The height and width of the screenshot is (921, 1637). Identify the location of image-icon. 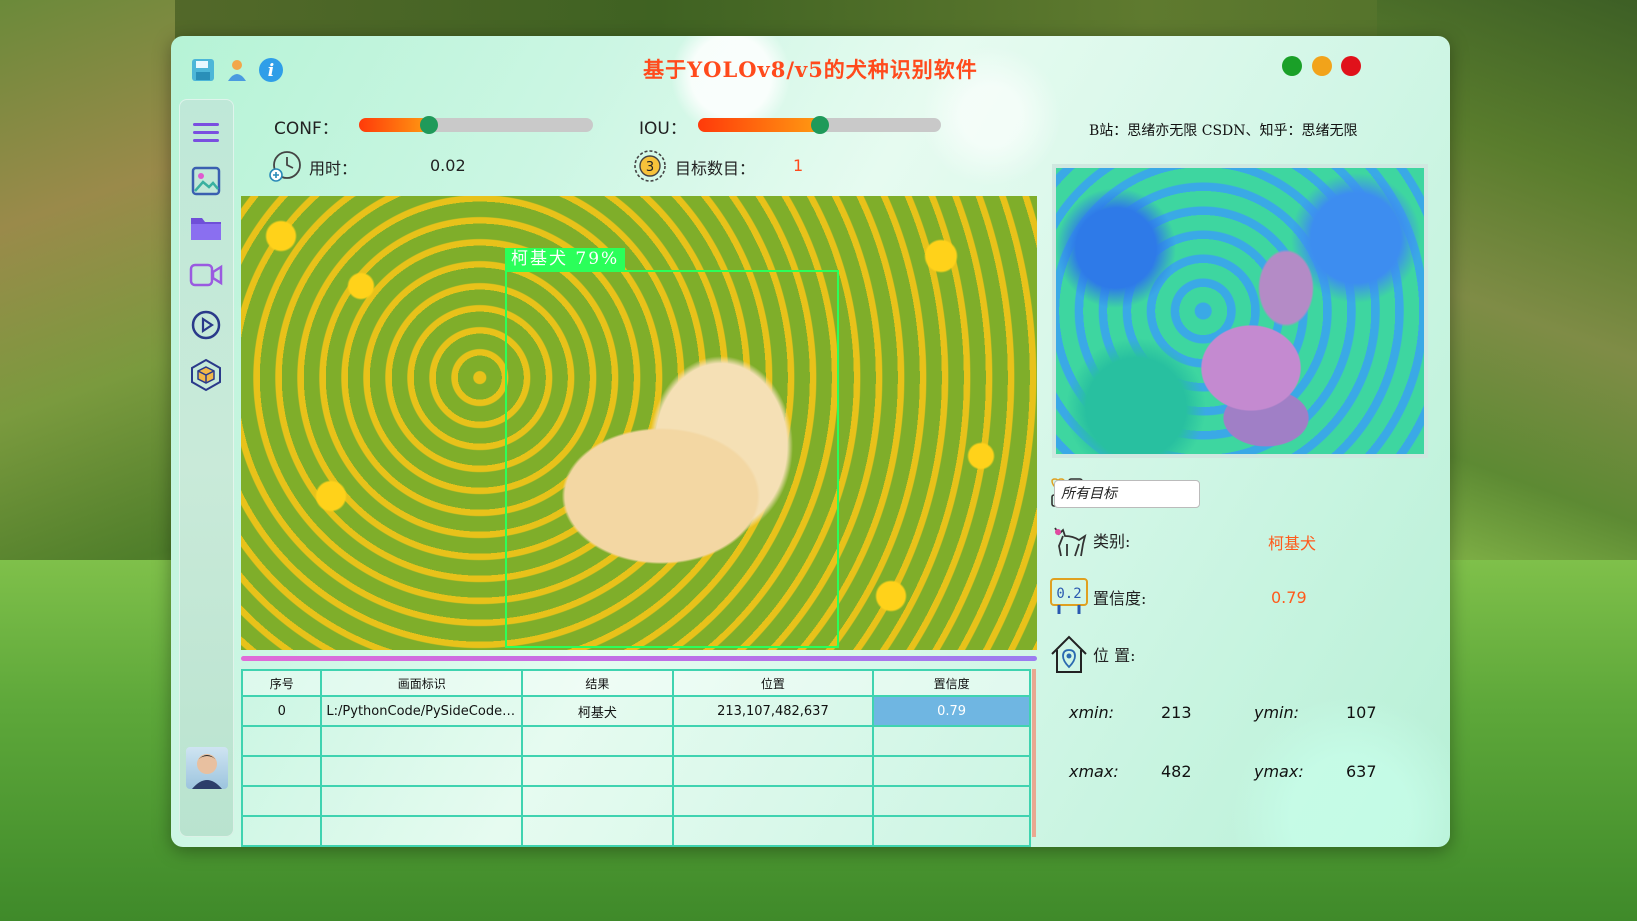
(206, 181).